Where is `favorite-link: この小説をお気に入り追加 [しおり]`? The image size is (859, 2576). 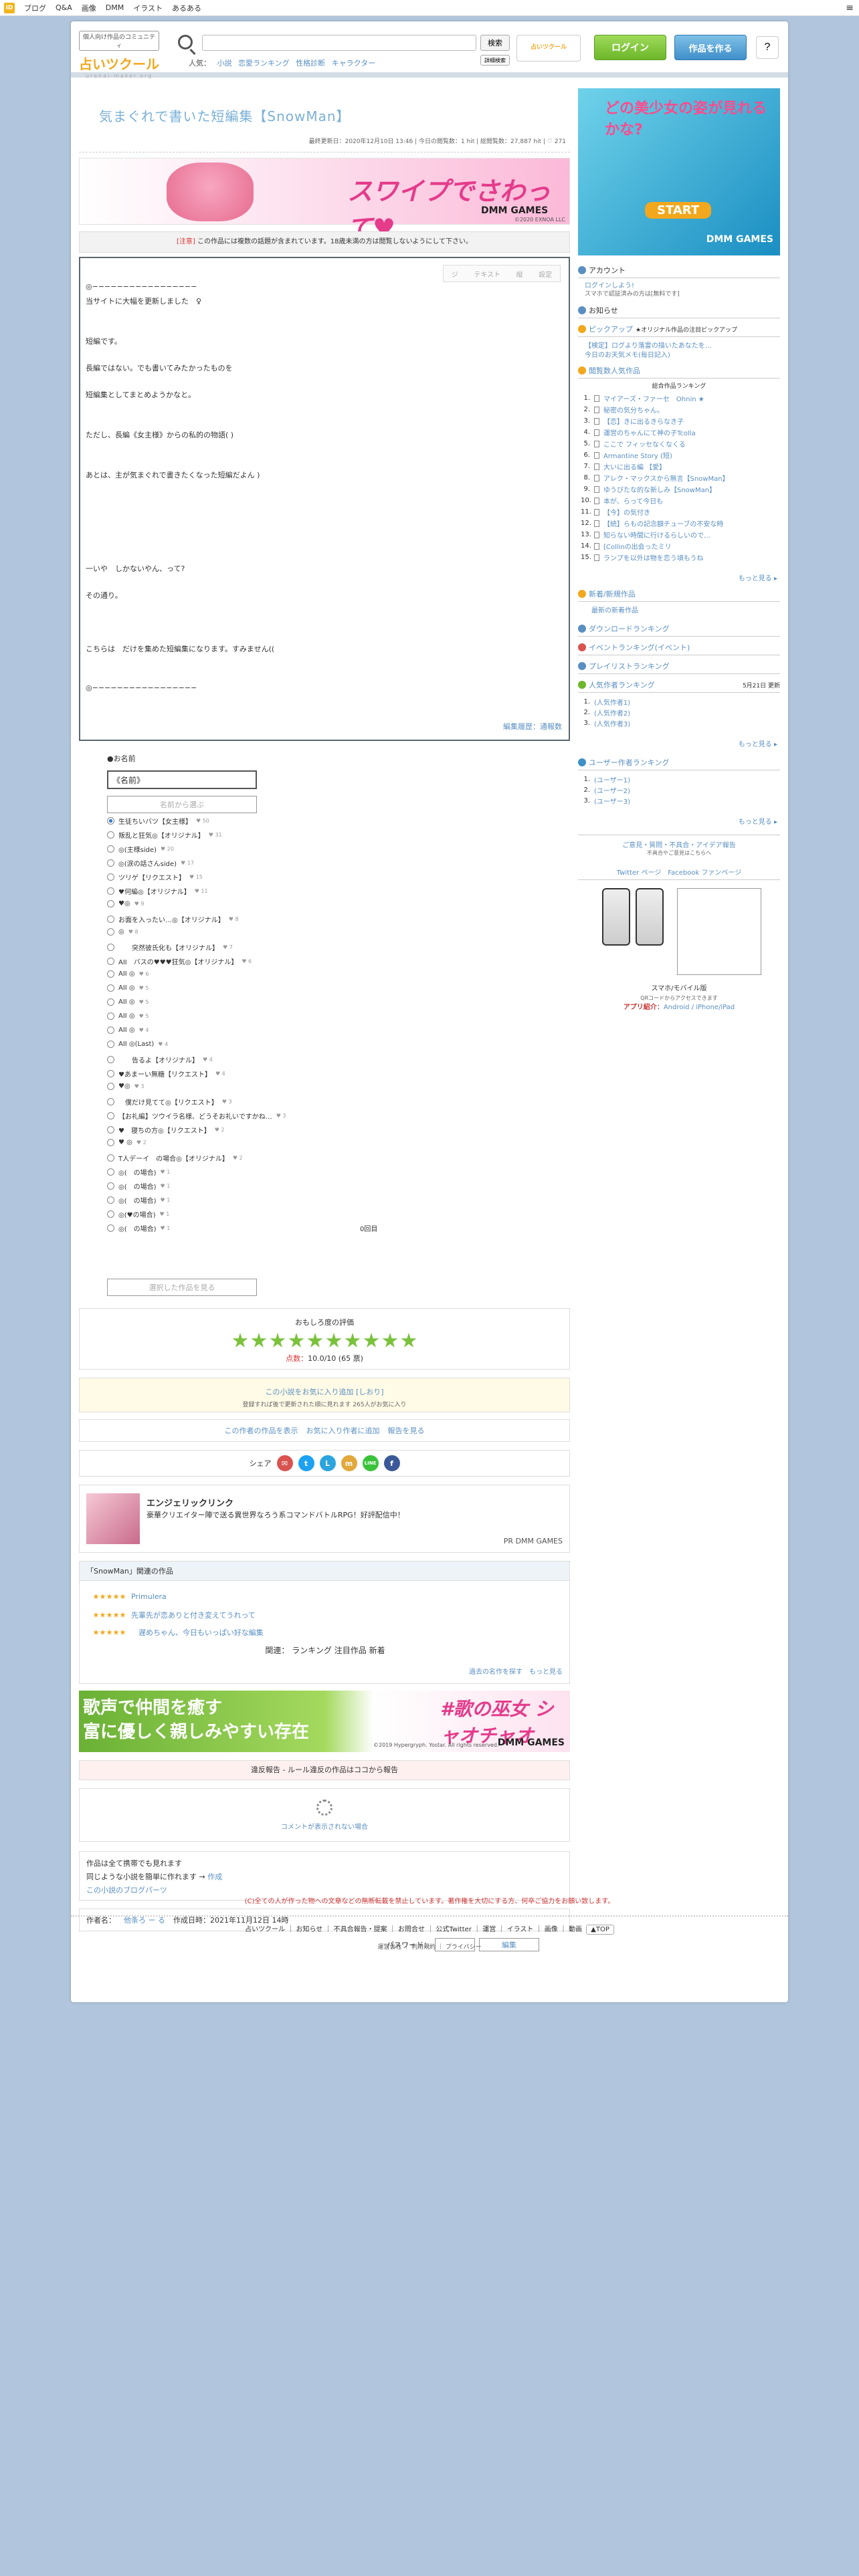 favorite-link: この小説をお気に入り追加 [しおり] is located at coordinates (324, 1392).